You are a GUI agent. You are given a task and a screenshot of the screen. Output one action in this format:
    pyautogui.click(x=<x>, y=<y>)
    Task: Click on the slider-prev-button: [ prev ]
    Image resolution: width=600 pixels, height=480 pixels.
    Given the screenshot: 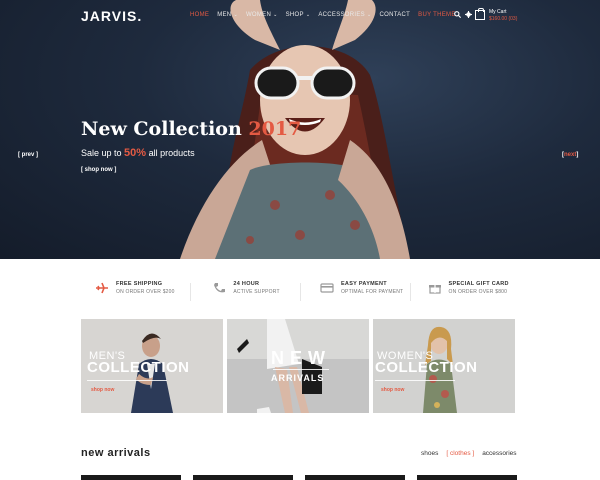 What is the action you would take?
    pyautogui.click(x=28, y=155)
    